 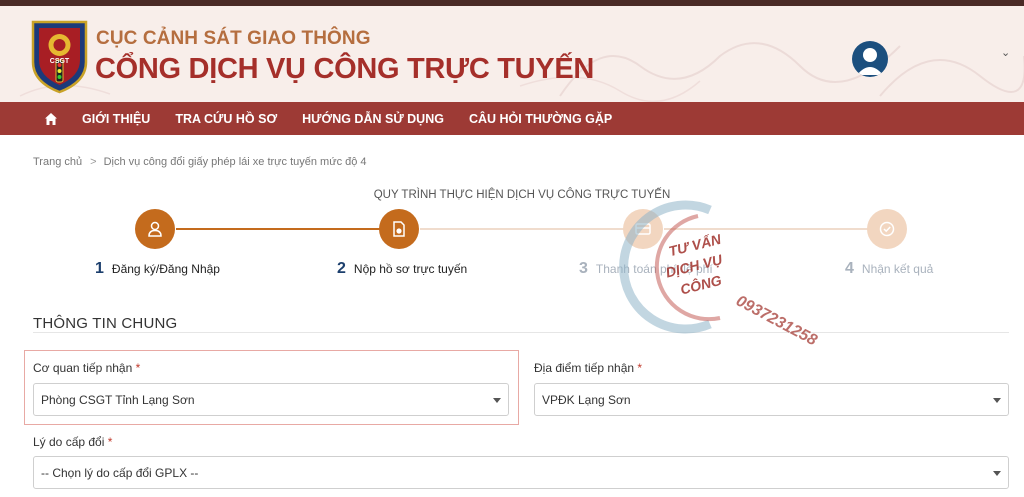 I want to click on agency-select-value: Phòng CSGT Tỉnh Lạng Sơn, so click(x=118, y=399).